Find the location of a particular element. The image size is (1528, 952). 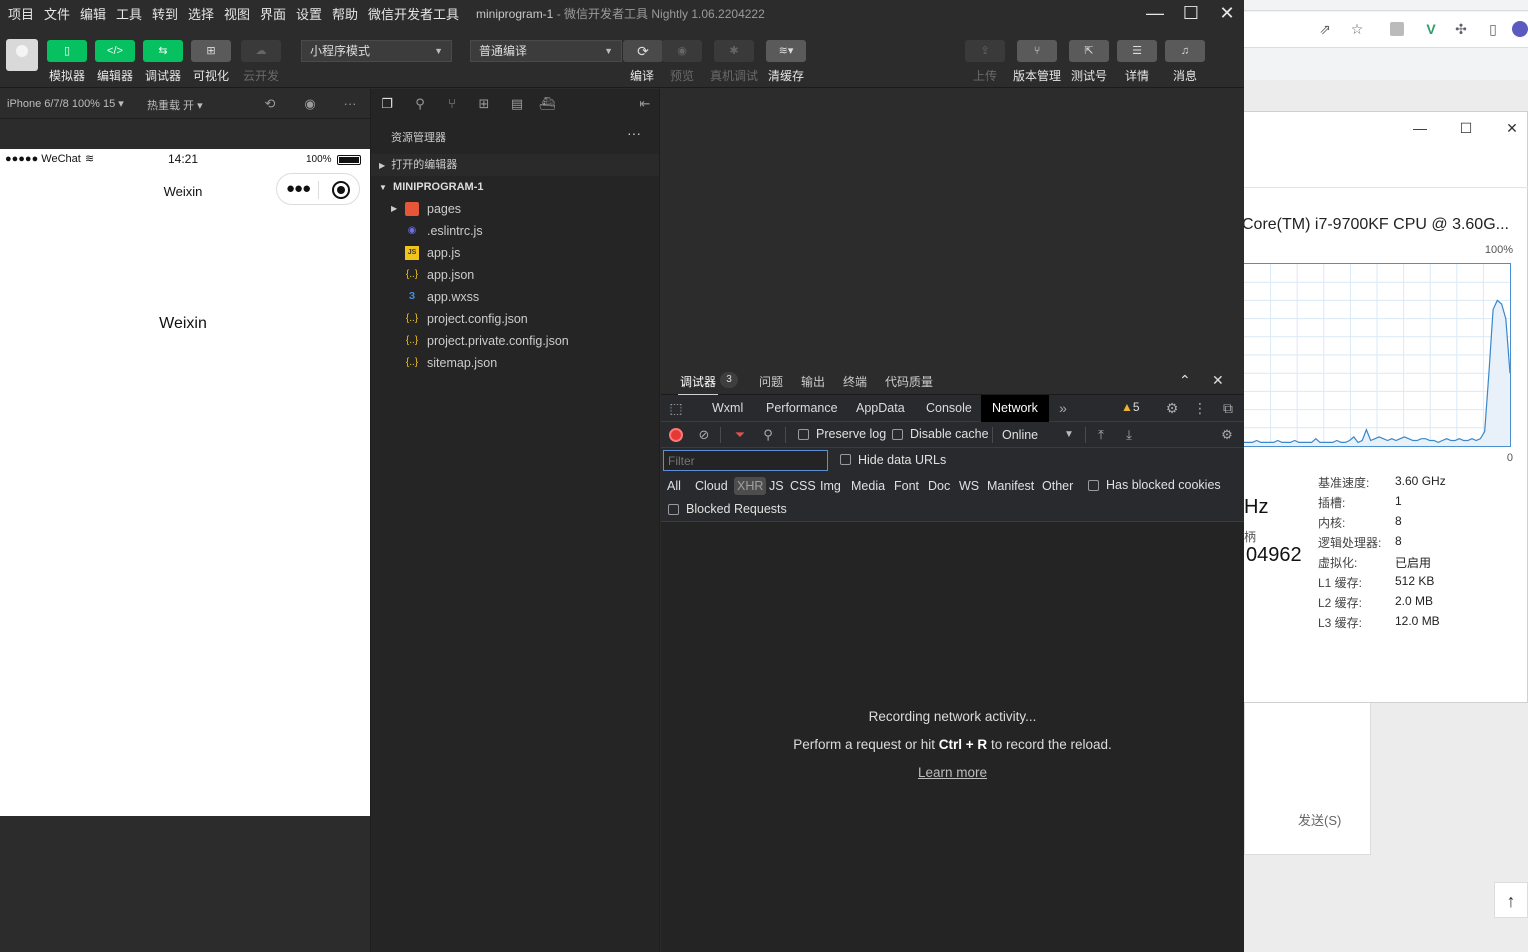

tree-item-file: {..} project.private.config.json is located at coordinates (515, 341).